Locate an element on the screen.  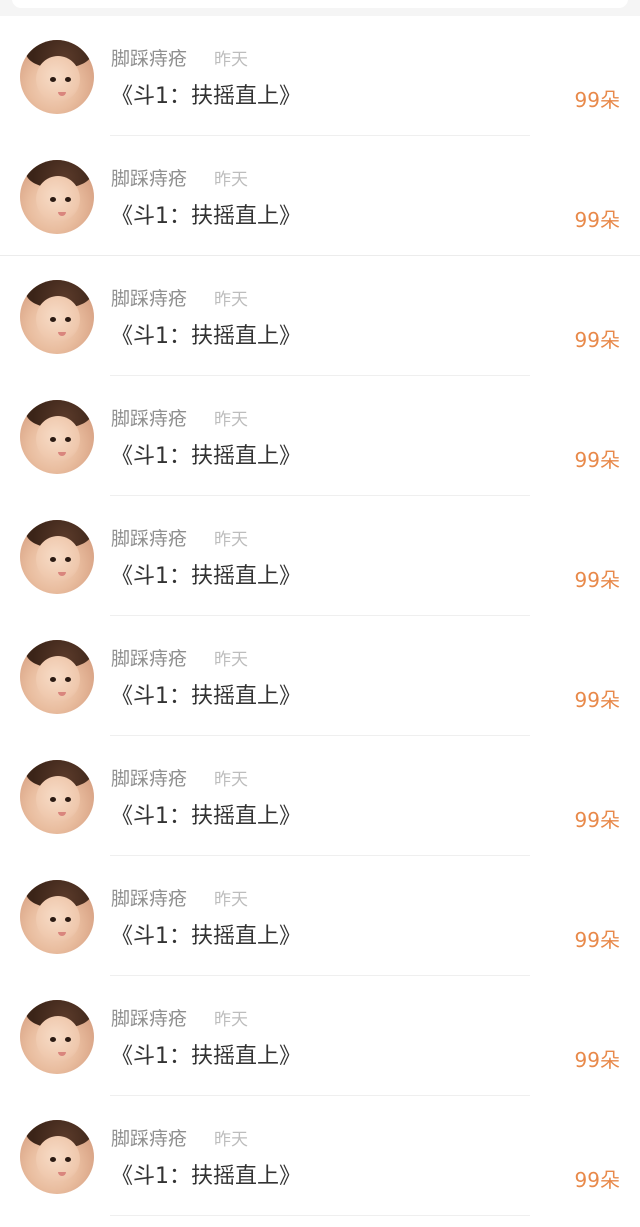
previous-card-edge is located at coordinates (320, 4).